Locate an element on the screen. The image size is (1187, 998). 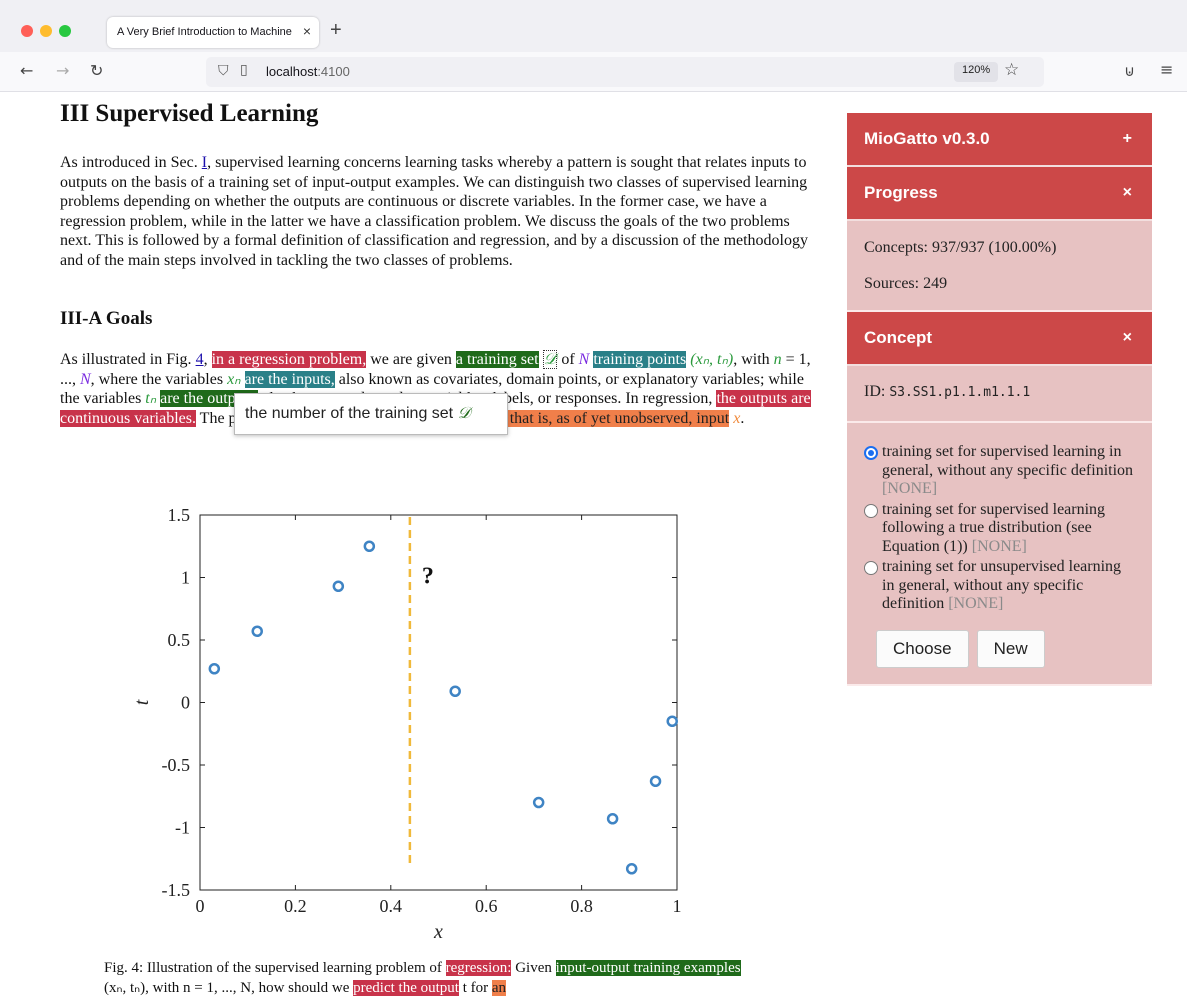
page-icon: ▯ is located at coordinates (244, 70).